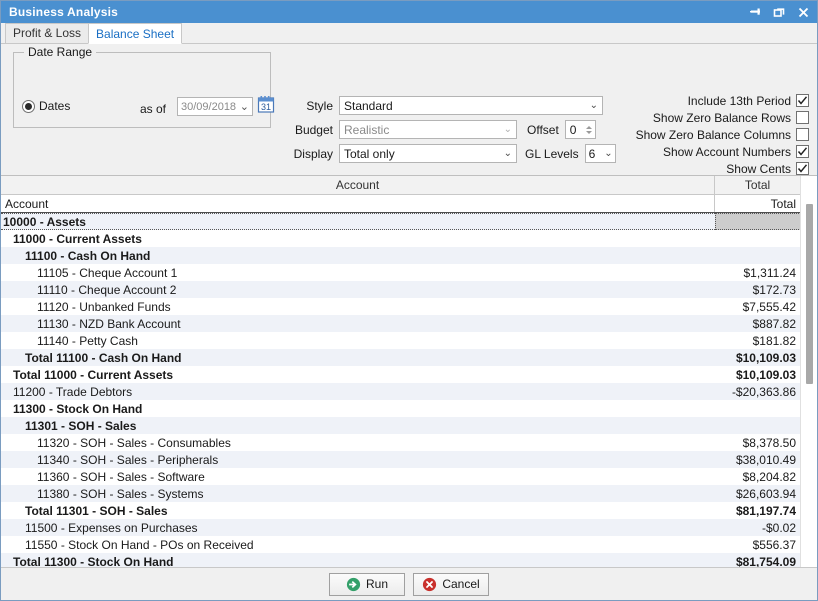 The height and width of the screenshot is (601, 818). What do you see at coordinates (107, 272) in the screenshot?
I see `cell-account: 11105 - Cheque Account 1` at bounding box center [107, 272].